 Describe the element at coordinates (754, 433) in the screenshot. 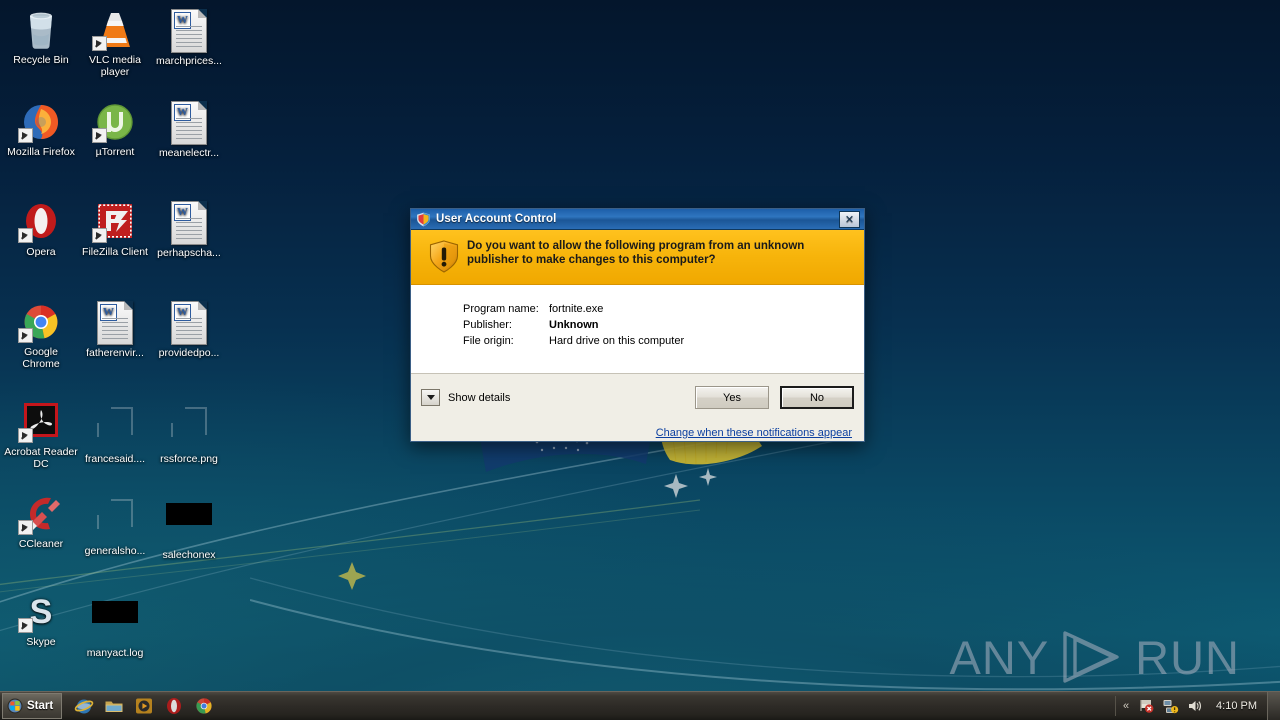

I see `change-notifications-link: Change when these notifications appear` at that location.